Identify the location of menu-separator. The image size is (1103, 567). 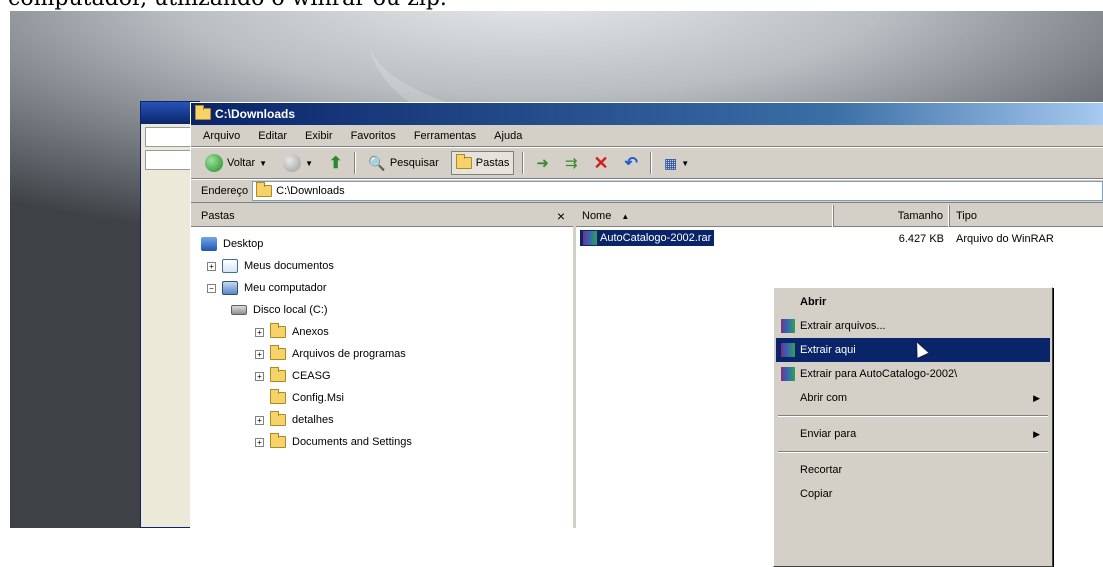
(913, 452).